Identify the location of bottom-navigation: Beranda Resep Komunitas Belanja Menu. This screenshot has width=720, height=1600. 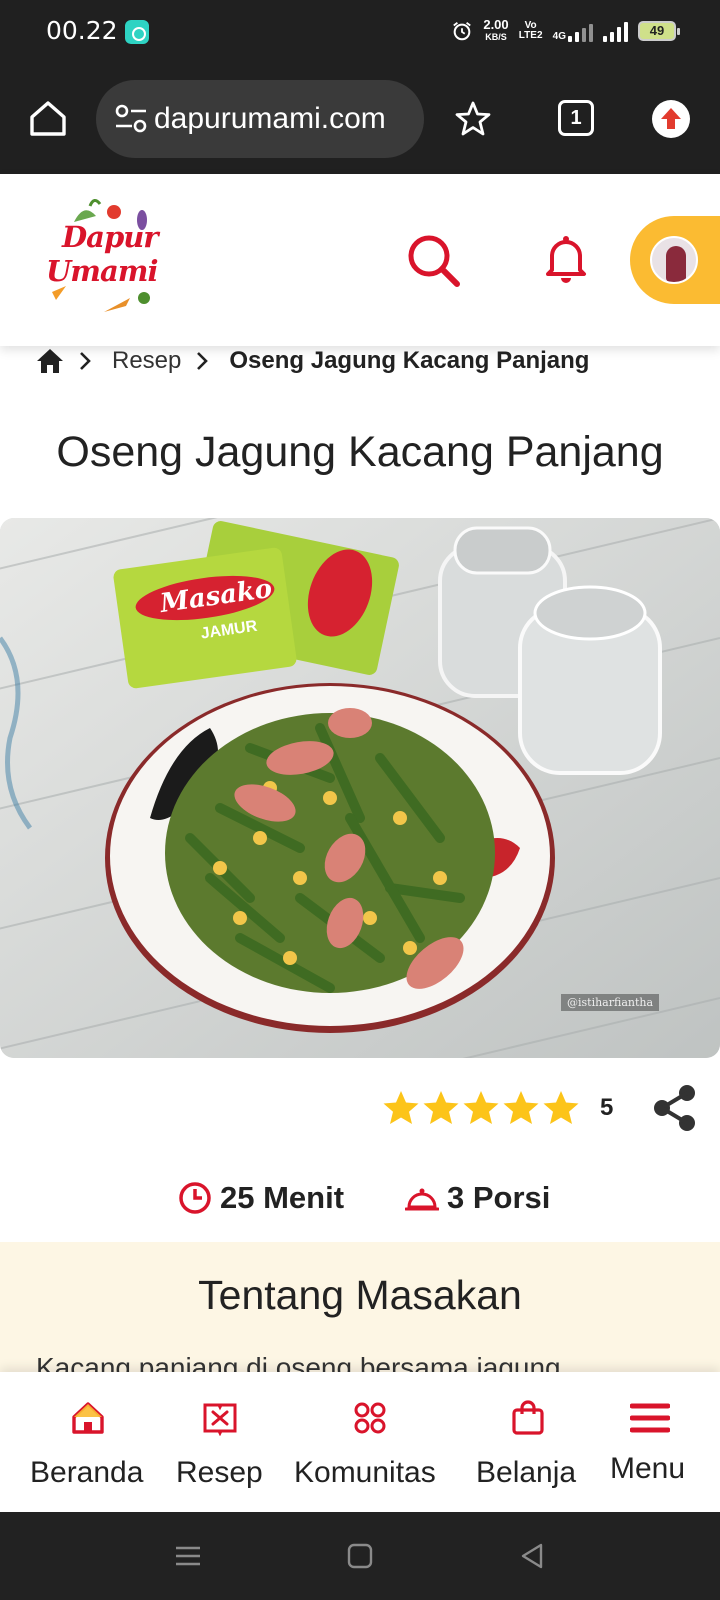
(360, 1442).